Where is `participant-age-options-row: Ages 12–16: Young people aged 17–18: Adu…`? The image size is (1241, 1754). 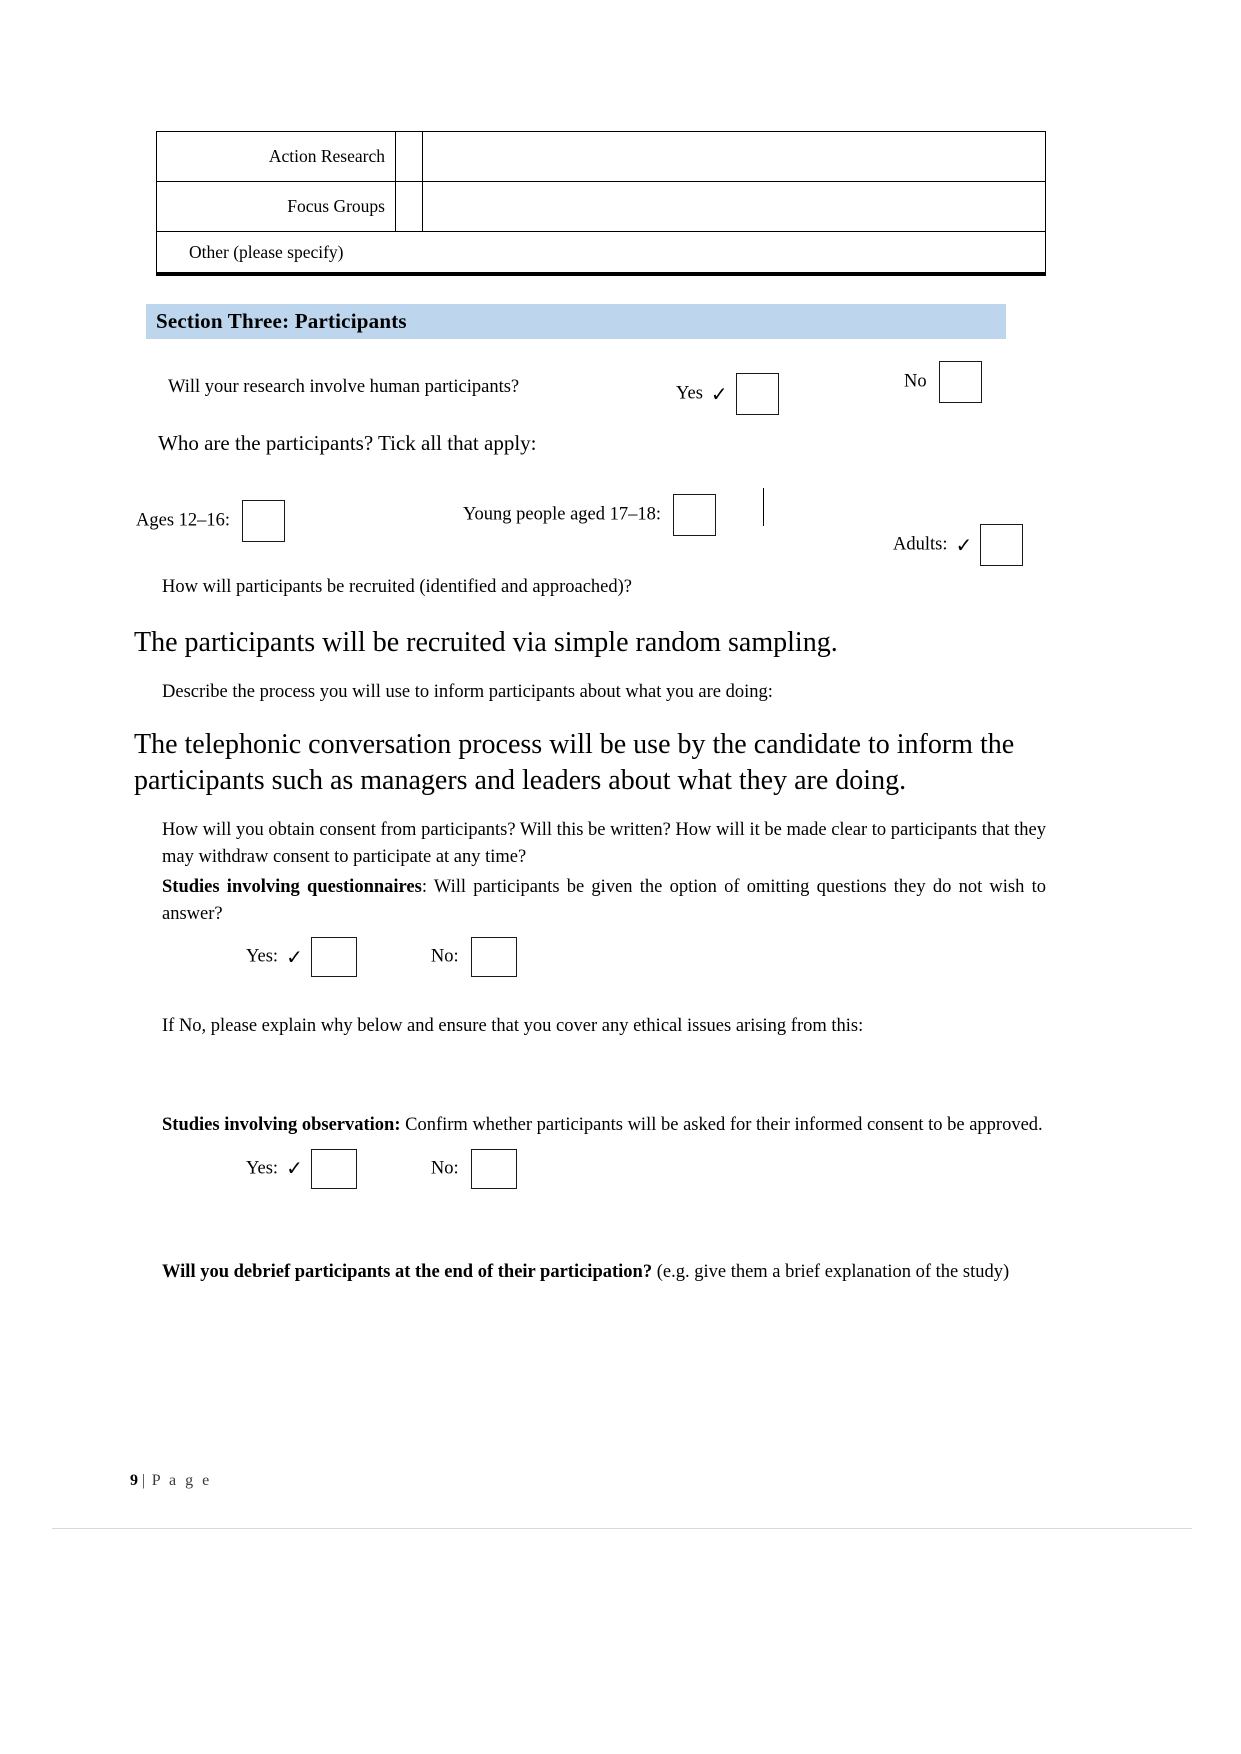
participant-age-options-row: Ages 12–16: Young people aged 17–18: Adu… is located at coordinates (591, 518).